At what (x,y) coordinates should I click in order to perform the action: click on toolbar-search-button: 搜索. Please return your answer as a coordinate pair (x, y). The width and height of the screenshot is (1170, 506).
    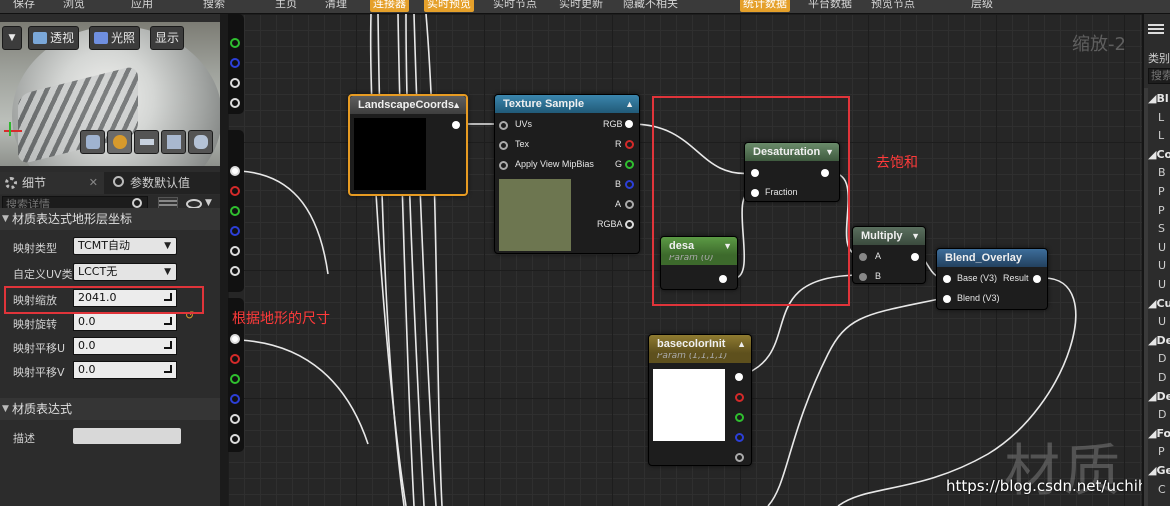
    Looking at the image, I should click on (214, 6).